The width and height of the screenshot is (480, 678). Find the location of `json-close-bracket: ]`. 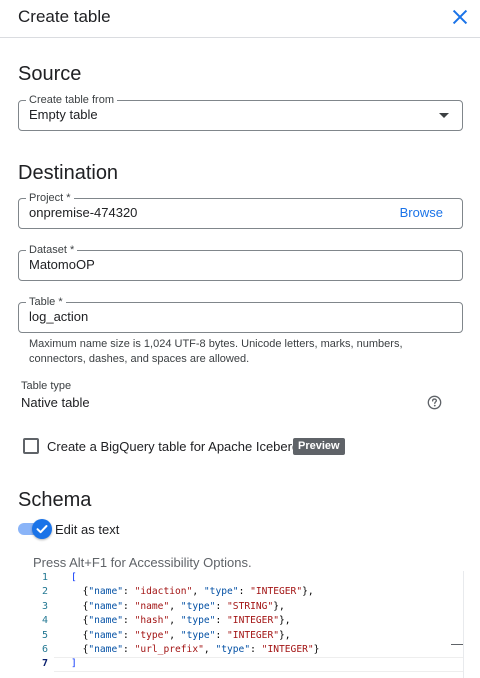

json-close-bracket: ] is located at coordinates (74, 664).